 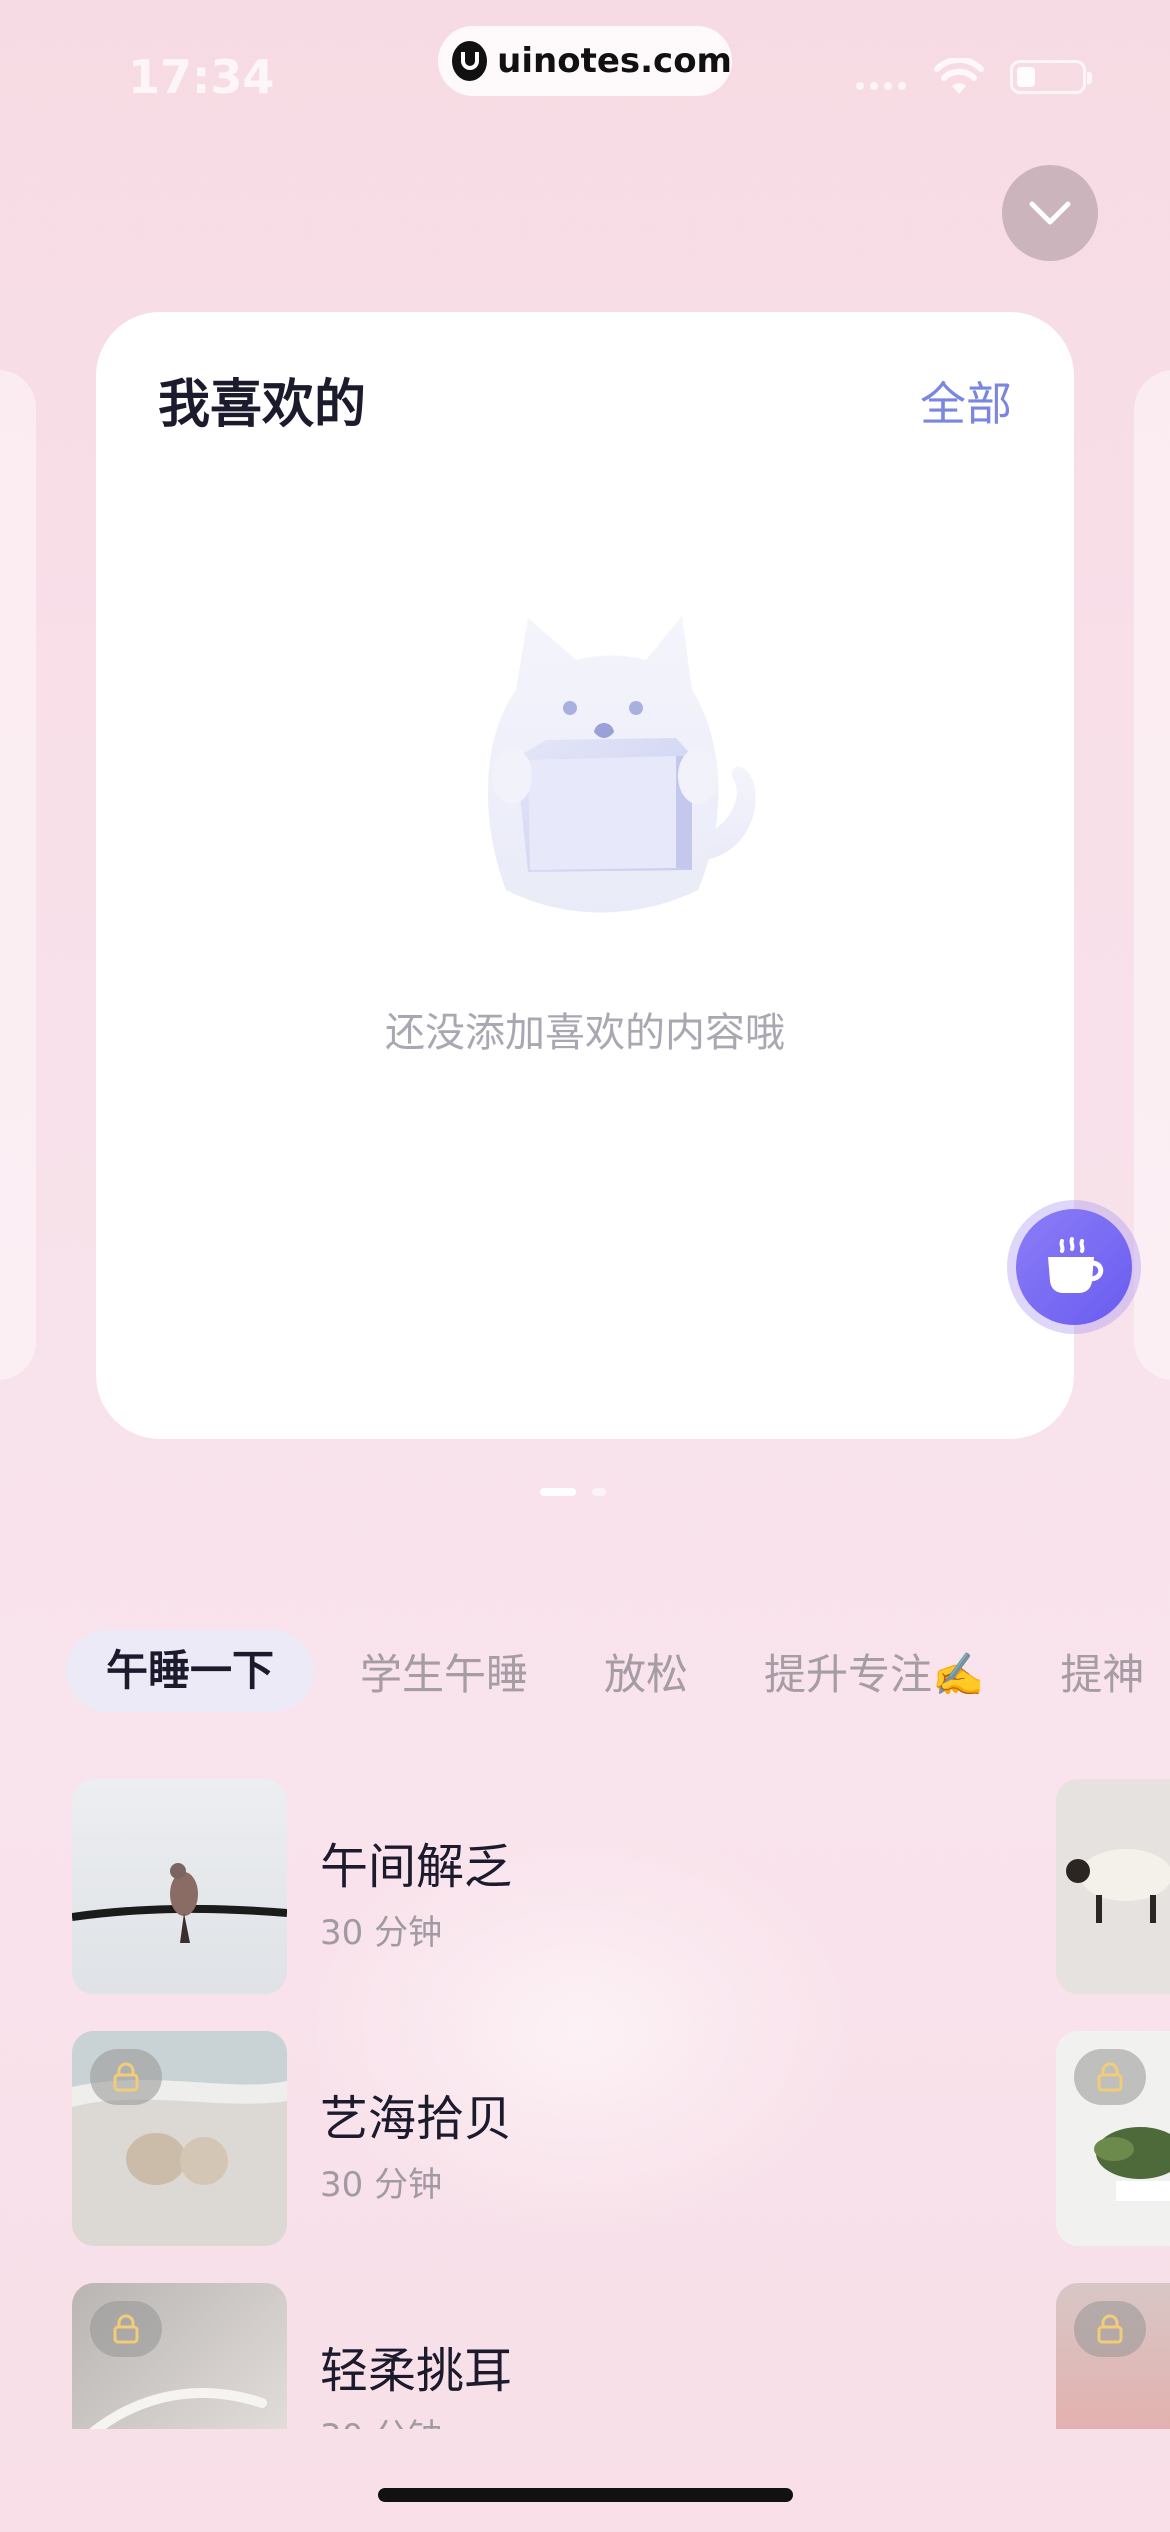 I want to click on item-title: 艺海拾贝, so click(x=416, y=2119).